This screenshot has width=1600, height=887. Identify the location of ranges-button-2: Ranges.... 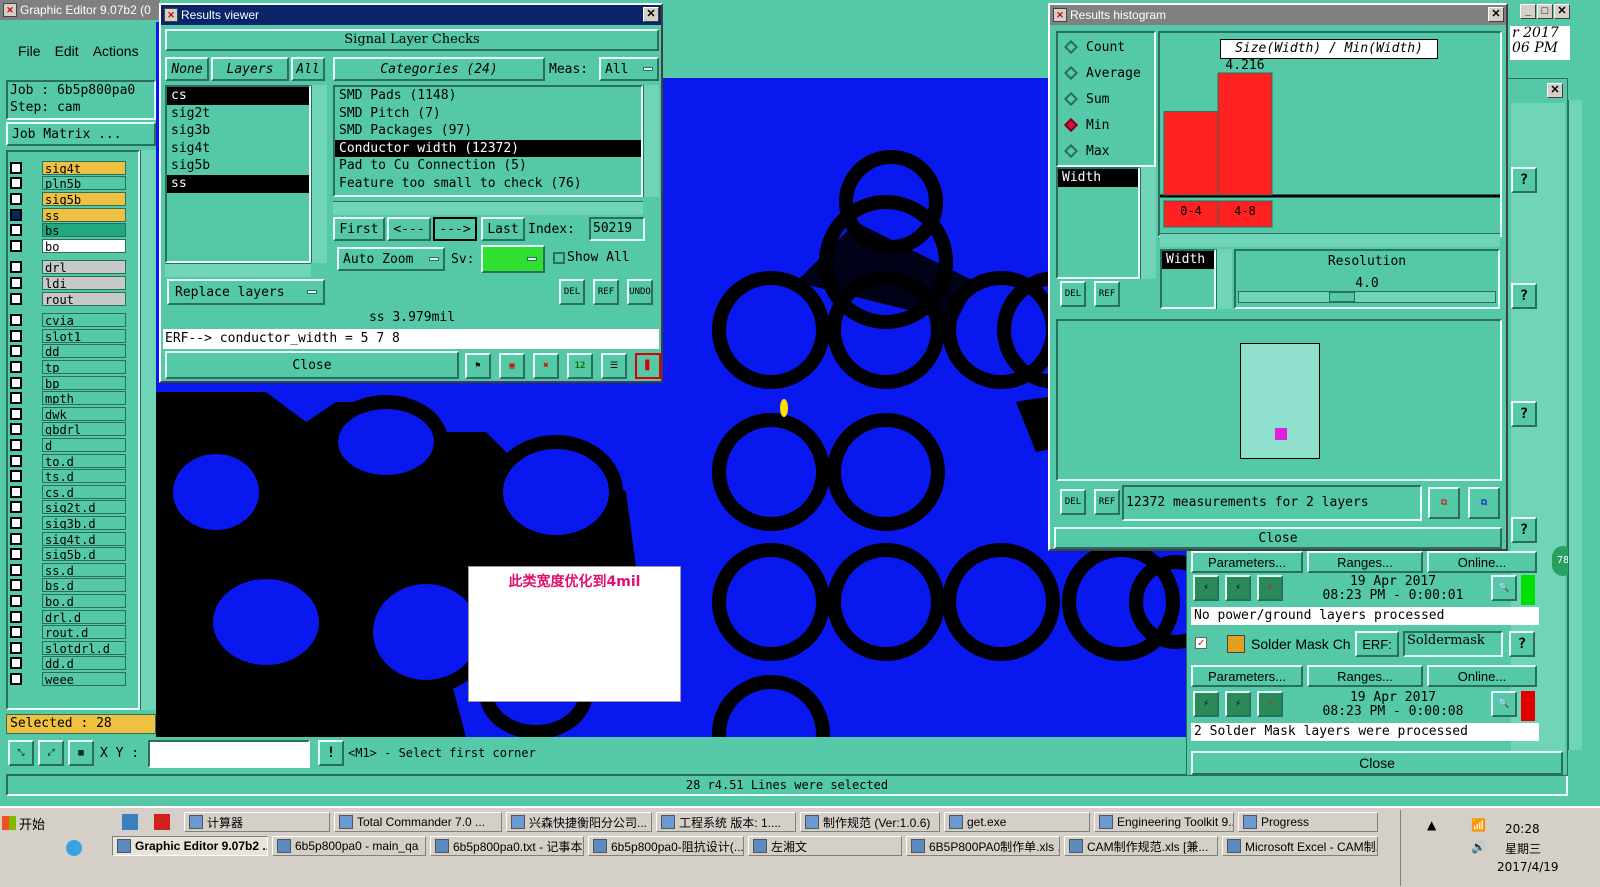
(1365, 676).